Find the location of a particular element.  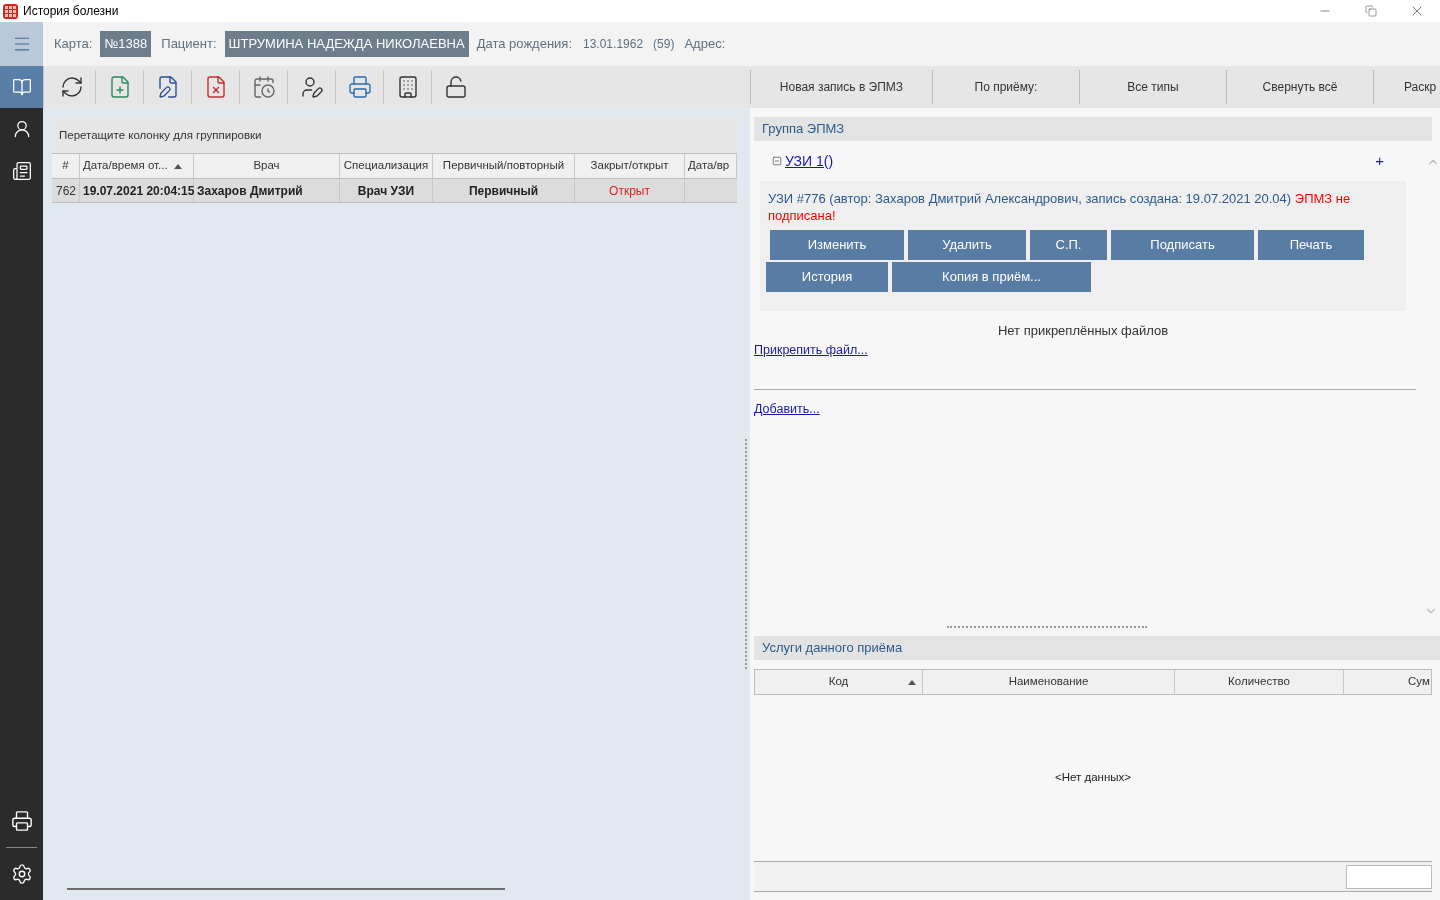

action-button: С.П. is located at coordinates (1068, 245).